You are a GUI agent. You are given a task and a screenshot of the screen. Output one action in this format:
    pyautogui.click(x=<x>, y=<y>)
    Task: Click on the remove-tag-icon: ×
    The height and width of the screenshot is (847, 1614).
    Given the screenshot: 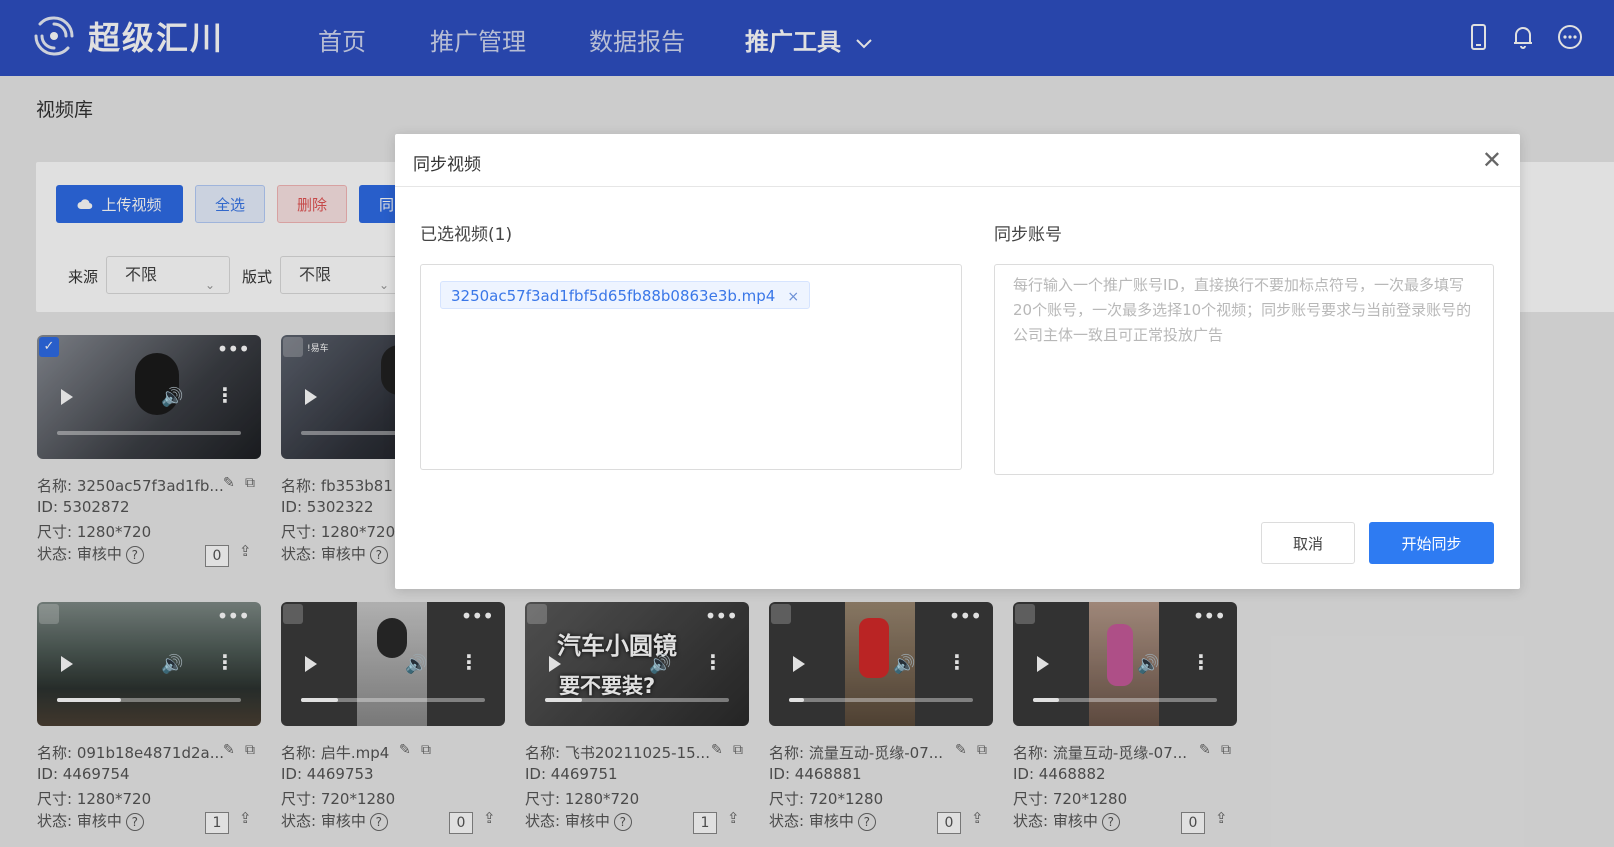 What is the action you would take?
    pyautogui.click(x=793, y=297)
    